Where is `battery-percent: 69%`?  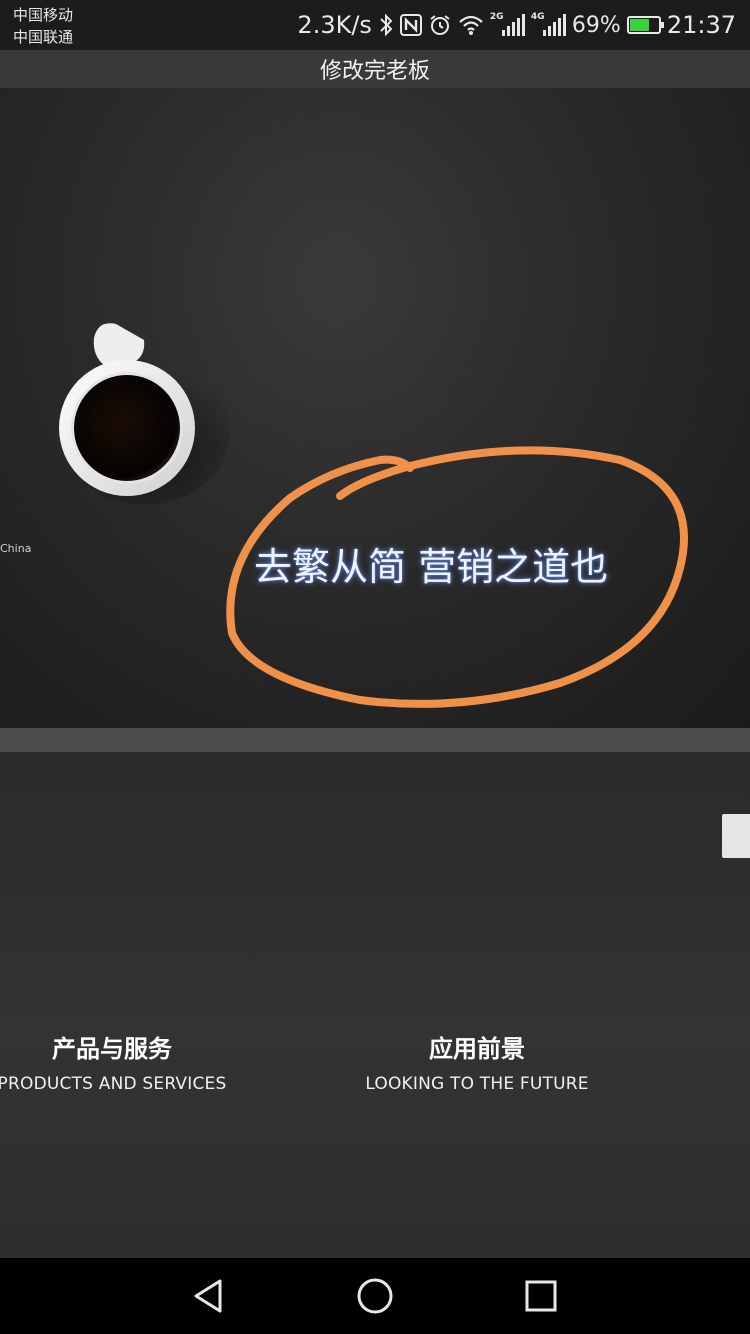 battery-percent: 69% is located at coordinates (596, 25).